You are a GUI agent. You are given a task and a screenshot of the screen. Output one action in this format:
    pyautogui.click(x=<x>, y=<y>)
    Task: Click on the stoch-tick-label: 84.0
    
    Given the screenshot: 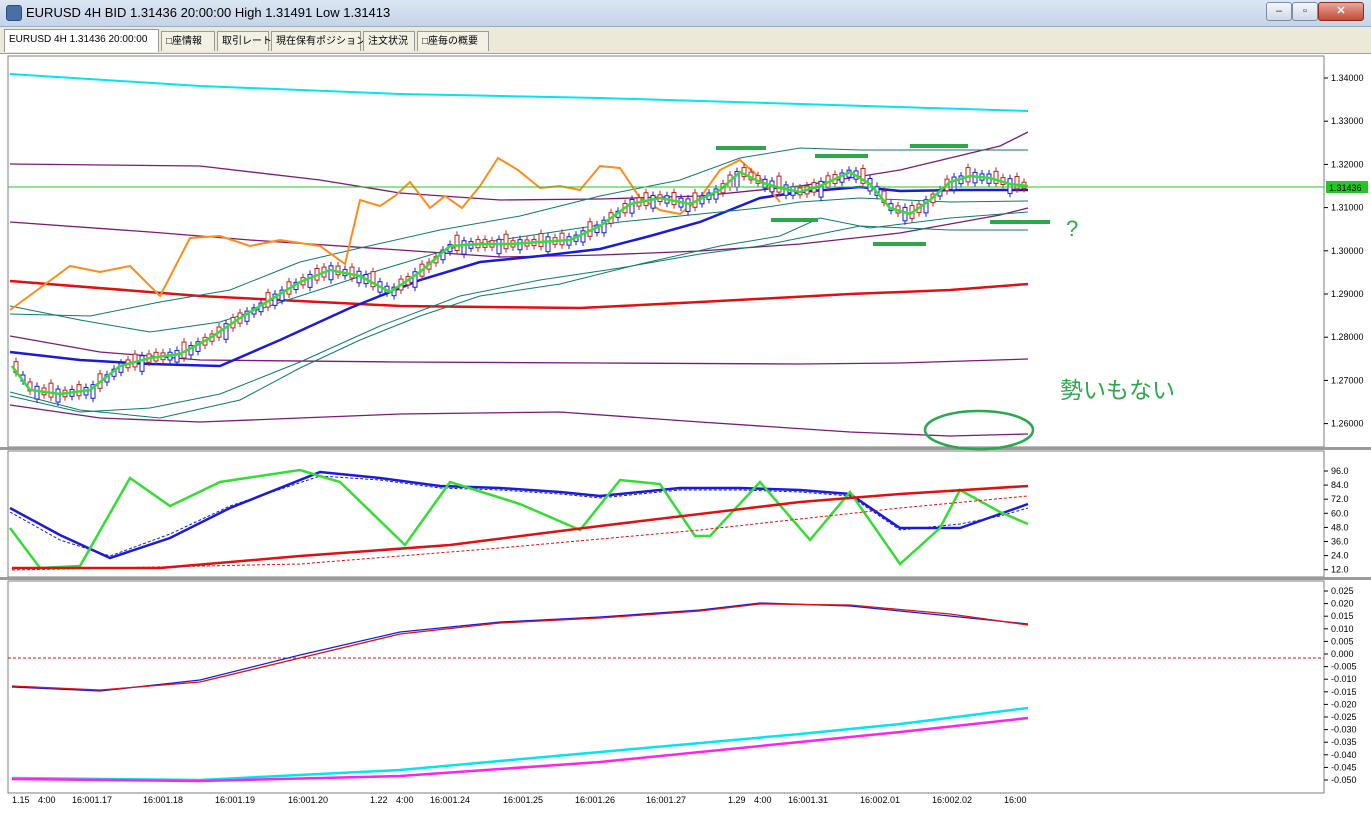 What is the action you would take?
    pyautogui.click(x=1340, y=485)
    